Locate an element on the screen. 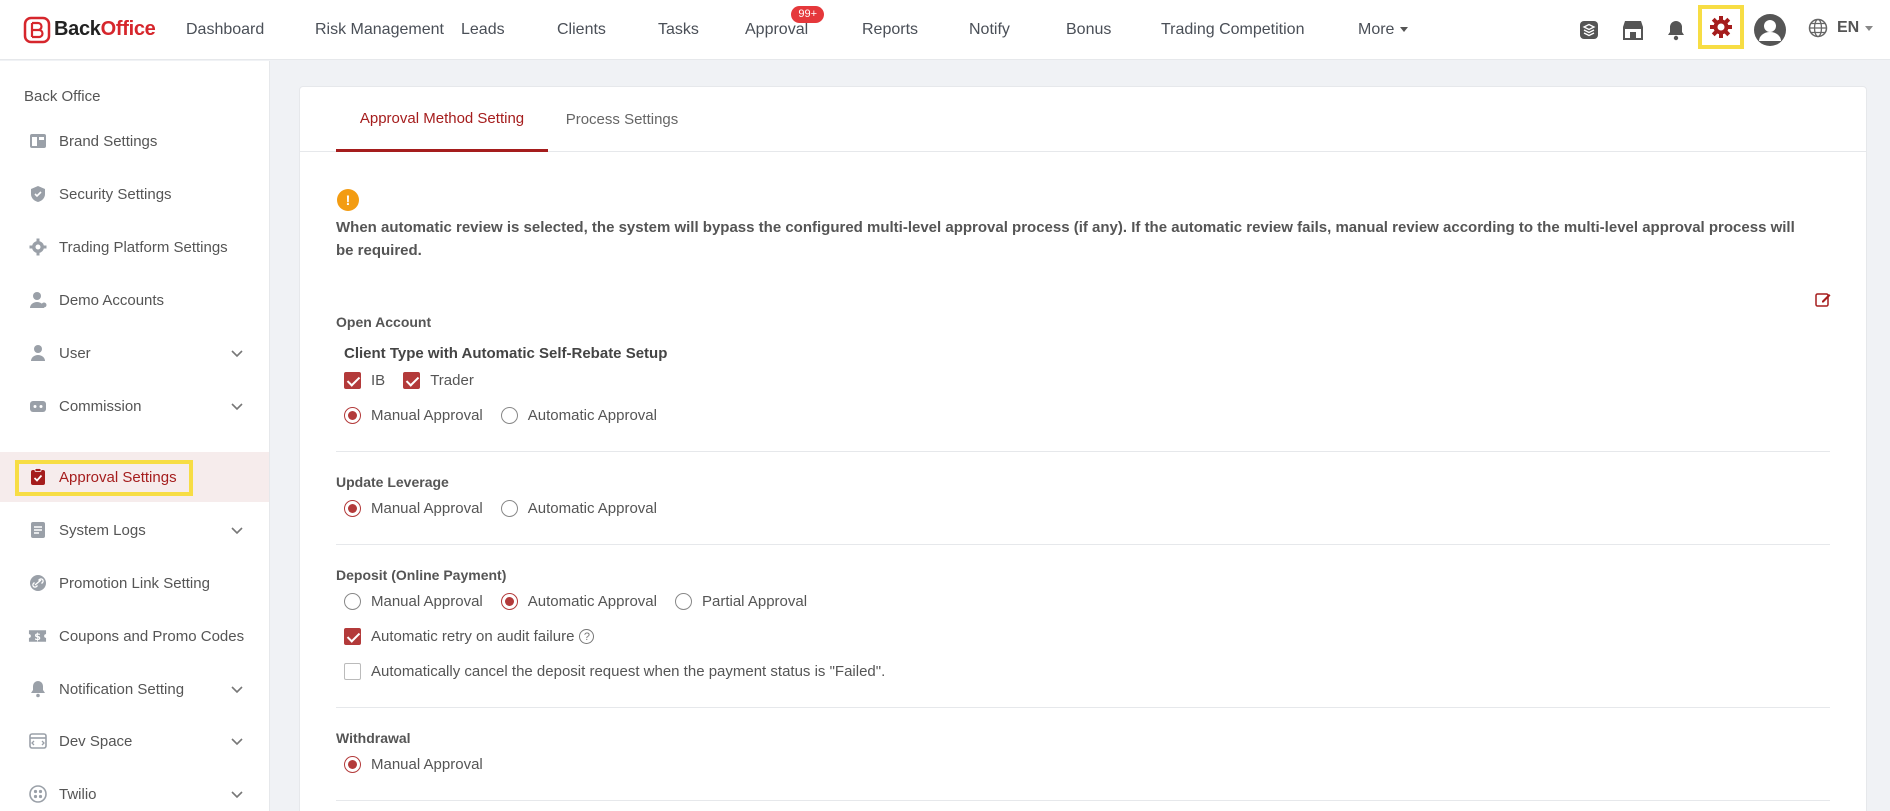 Image resolution: width=1890 pixels, height=811 pixels. nav-reports: Reports is located at coordinates (915, 30).